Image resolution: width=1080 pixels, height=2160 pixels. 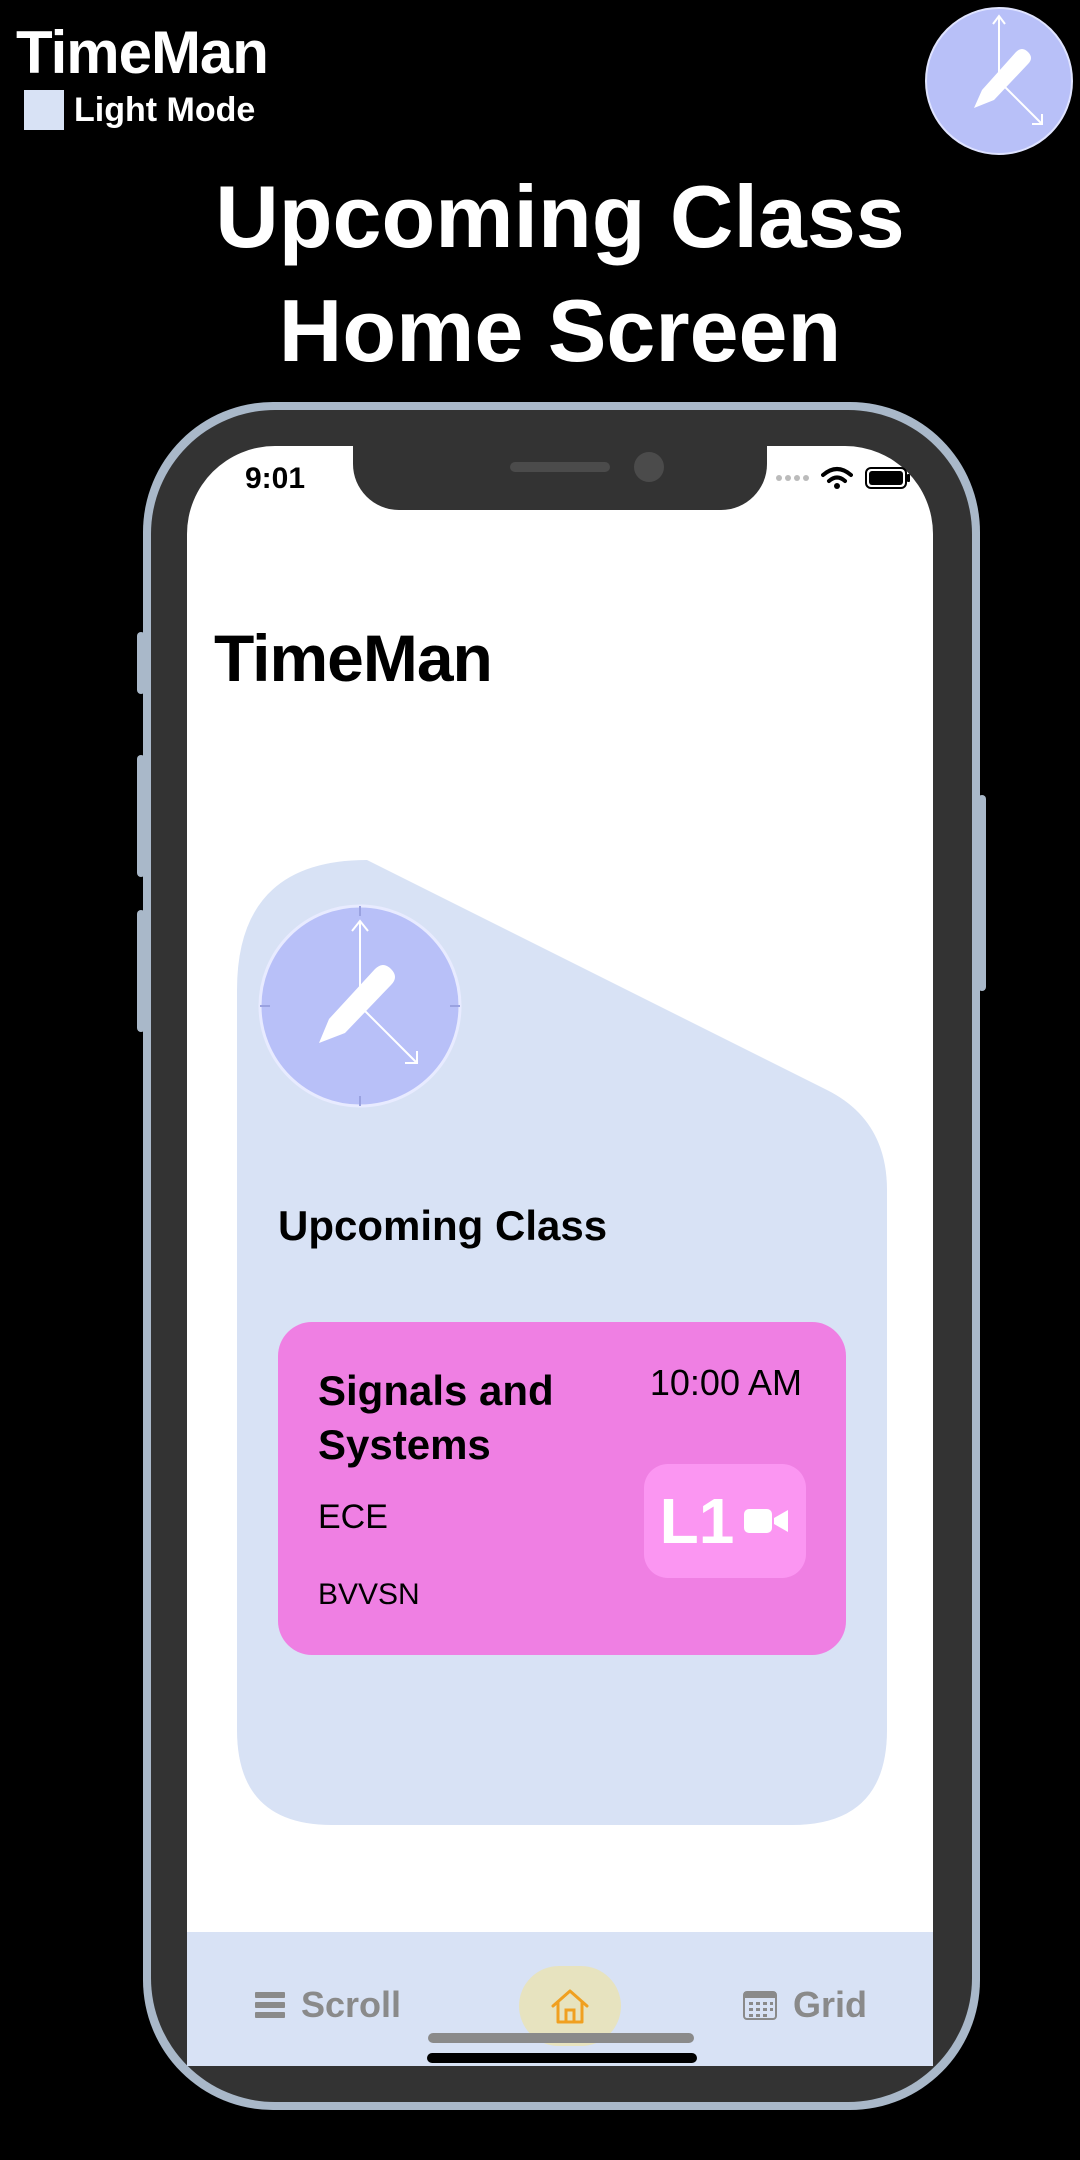 I want to click on nav-scroll: Scroll, so click(x=328, y=2005).